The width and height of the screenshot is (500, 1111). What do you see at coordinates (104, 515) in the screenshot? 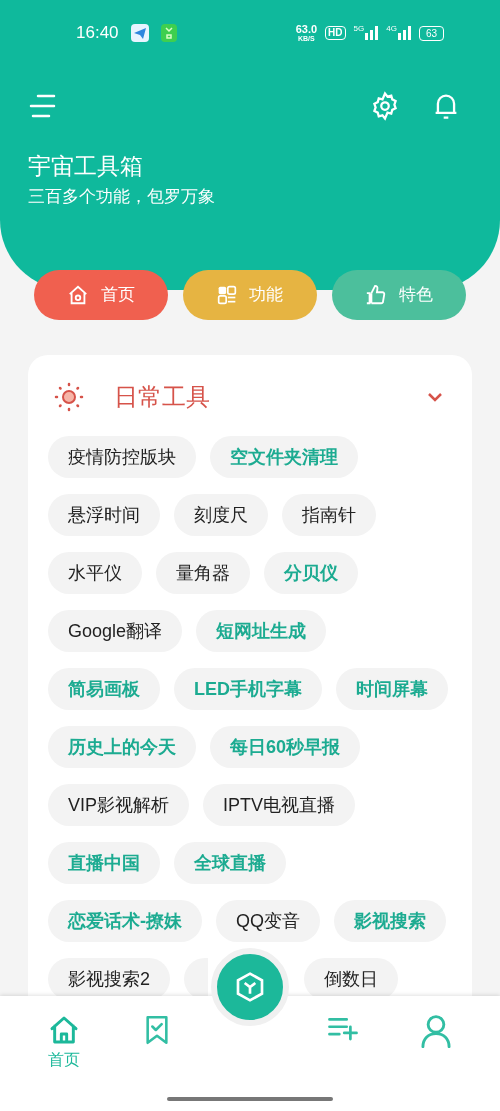
I see `tool-chip: 悬浮时间` at bounding box center [104, 515].